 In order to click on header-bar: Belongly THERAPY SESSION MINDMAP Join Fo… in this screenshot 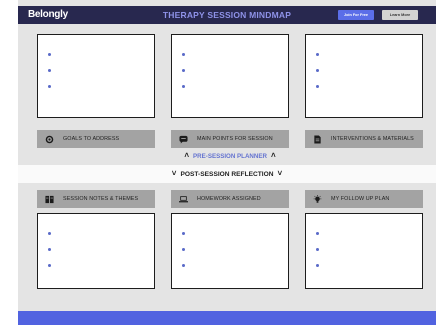, I will do `click(227, 15)`.